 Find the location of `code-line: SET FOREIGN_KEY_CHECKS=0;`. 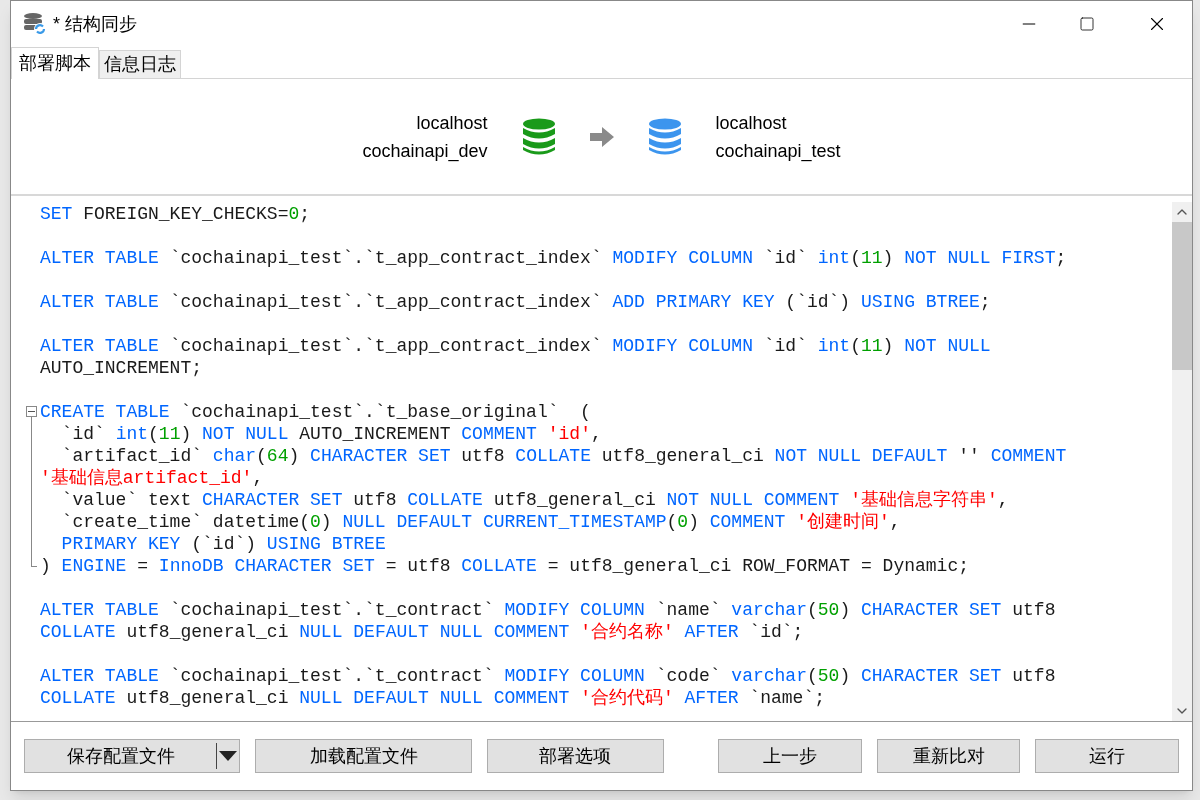

code-line: SET FOREIGN_KEY_CHECKS=0; is located at coordinates (176, 214).